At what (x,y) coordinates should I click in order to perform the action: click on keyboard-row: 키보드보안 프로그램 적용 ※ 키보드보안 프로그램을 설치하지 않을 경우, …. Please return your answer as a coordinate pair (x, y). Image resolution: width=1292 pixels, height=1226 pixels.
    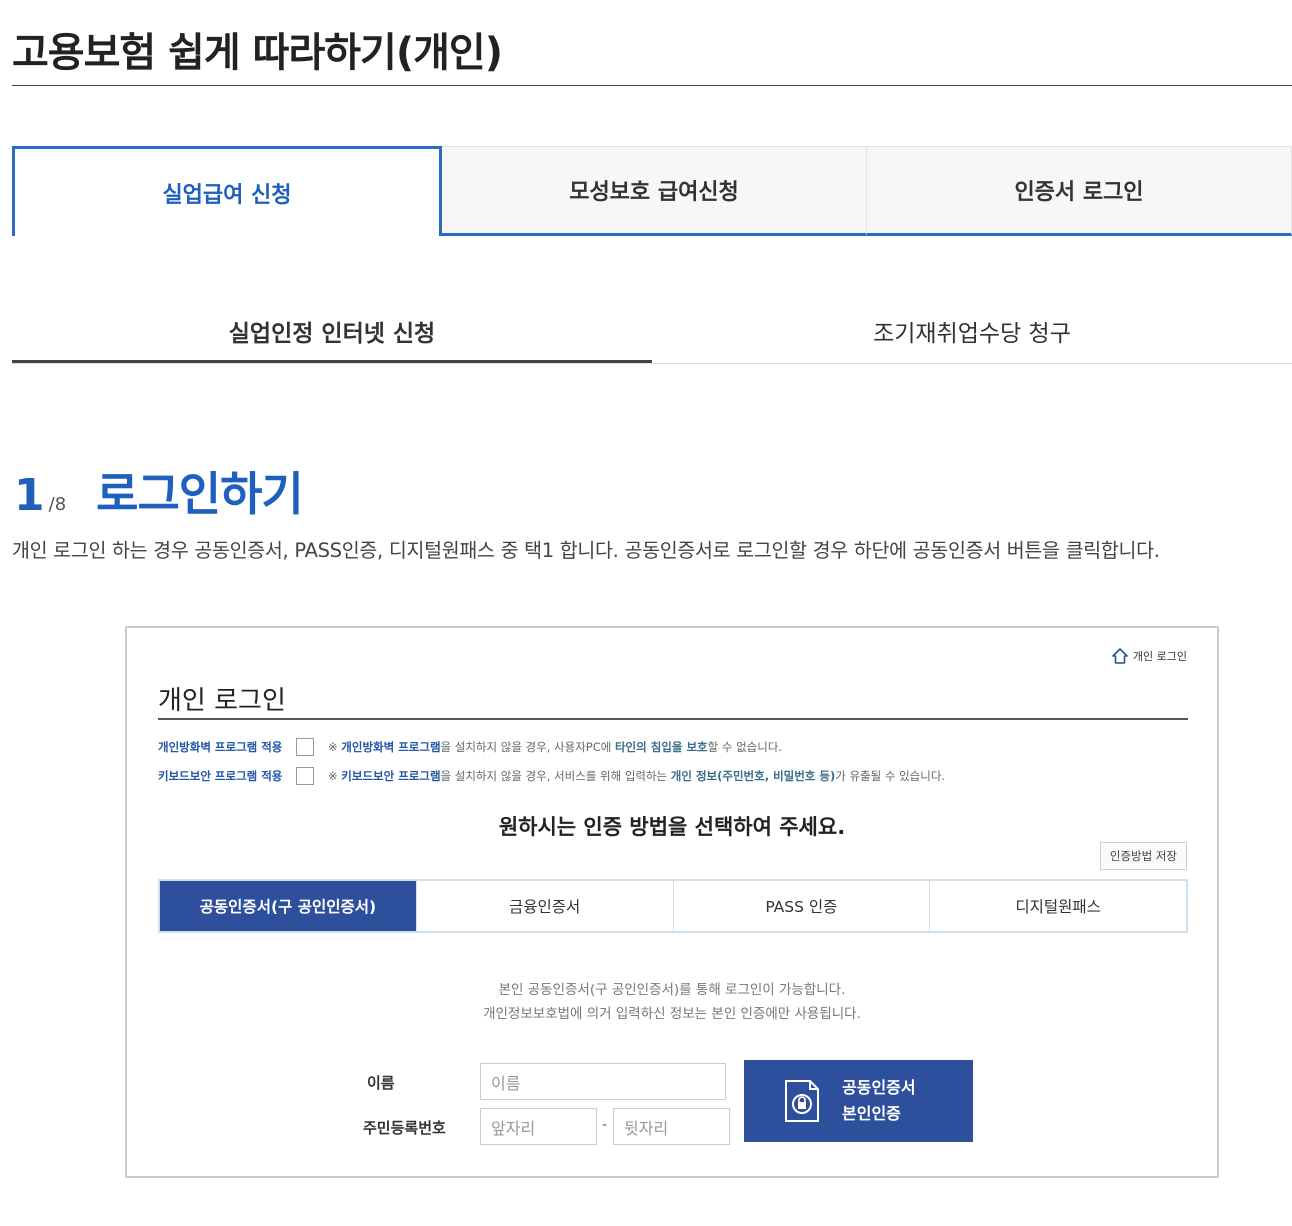
    Looking at the image, I should click on (551, 776).